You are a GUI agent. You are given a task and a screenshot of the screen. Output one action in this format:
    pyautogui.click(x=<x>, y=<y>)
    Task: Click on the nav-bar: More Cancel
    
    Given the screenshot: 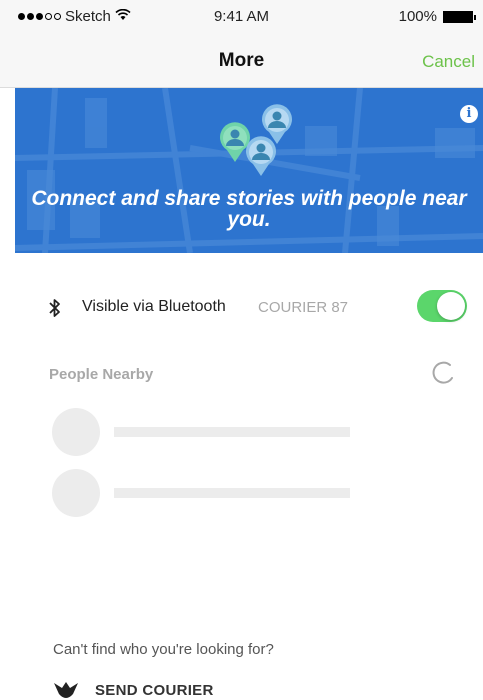 What is the action you would take?
    pyautogui.click(x=241, y=59)
    